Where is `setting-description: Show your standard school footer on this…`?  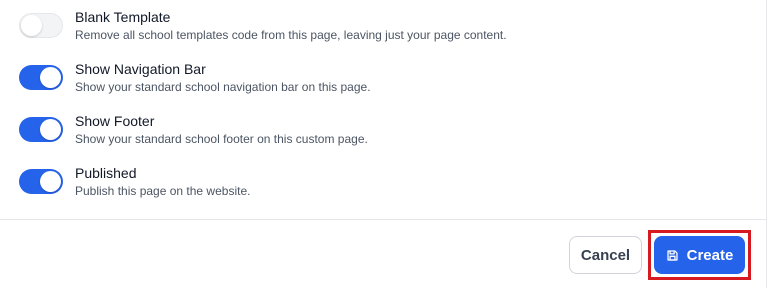 setting-description: Show your standard school footer on this… is located at coordinates (221, 139).